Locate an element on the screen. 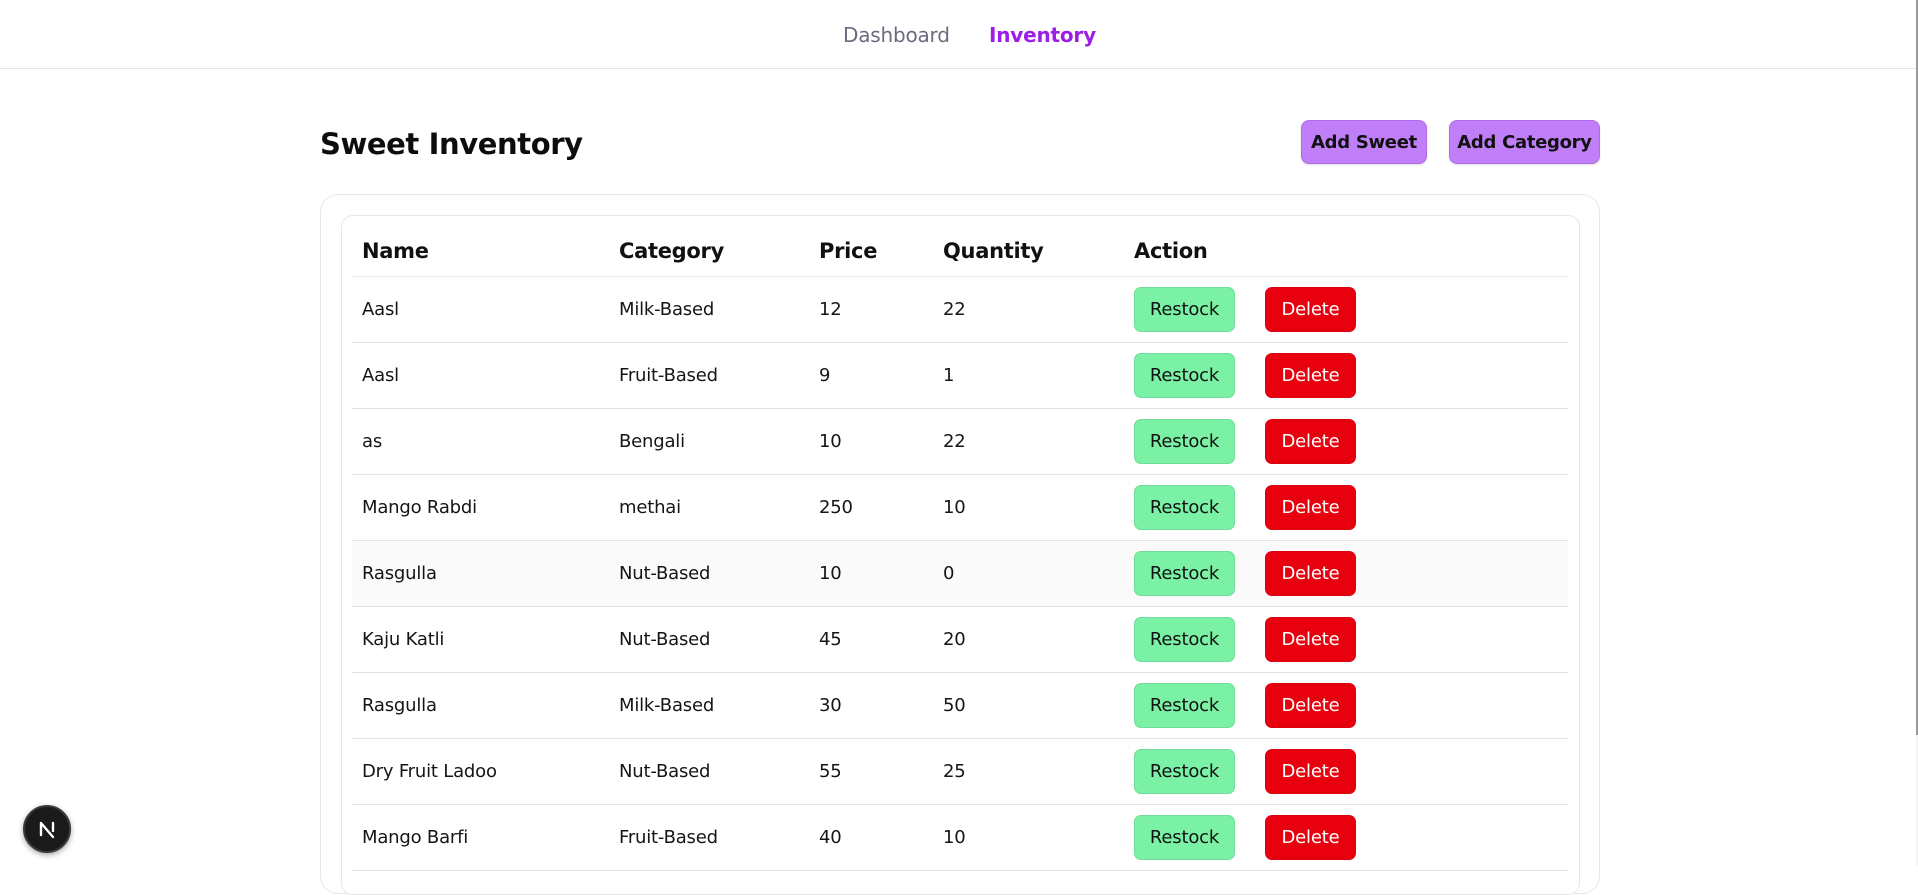  table-row: Aasl Milk-Based 12 22 Restock Delete is located at coordinates (960, 309).